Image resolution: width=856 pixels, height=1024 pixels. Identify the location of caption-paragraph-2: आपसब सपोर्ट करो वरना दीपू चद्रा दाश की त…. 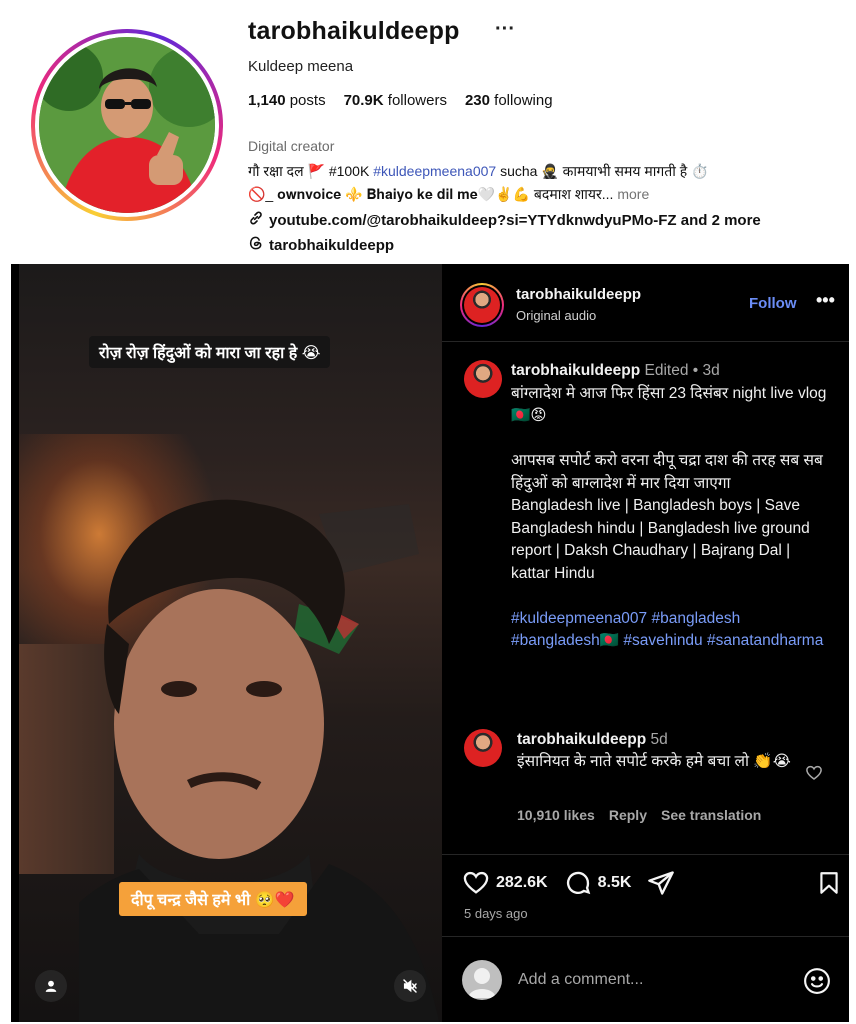
(667, 472).